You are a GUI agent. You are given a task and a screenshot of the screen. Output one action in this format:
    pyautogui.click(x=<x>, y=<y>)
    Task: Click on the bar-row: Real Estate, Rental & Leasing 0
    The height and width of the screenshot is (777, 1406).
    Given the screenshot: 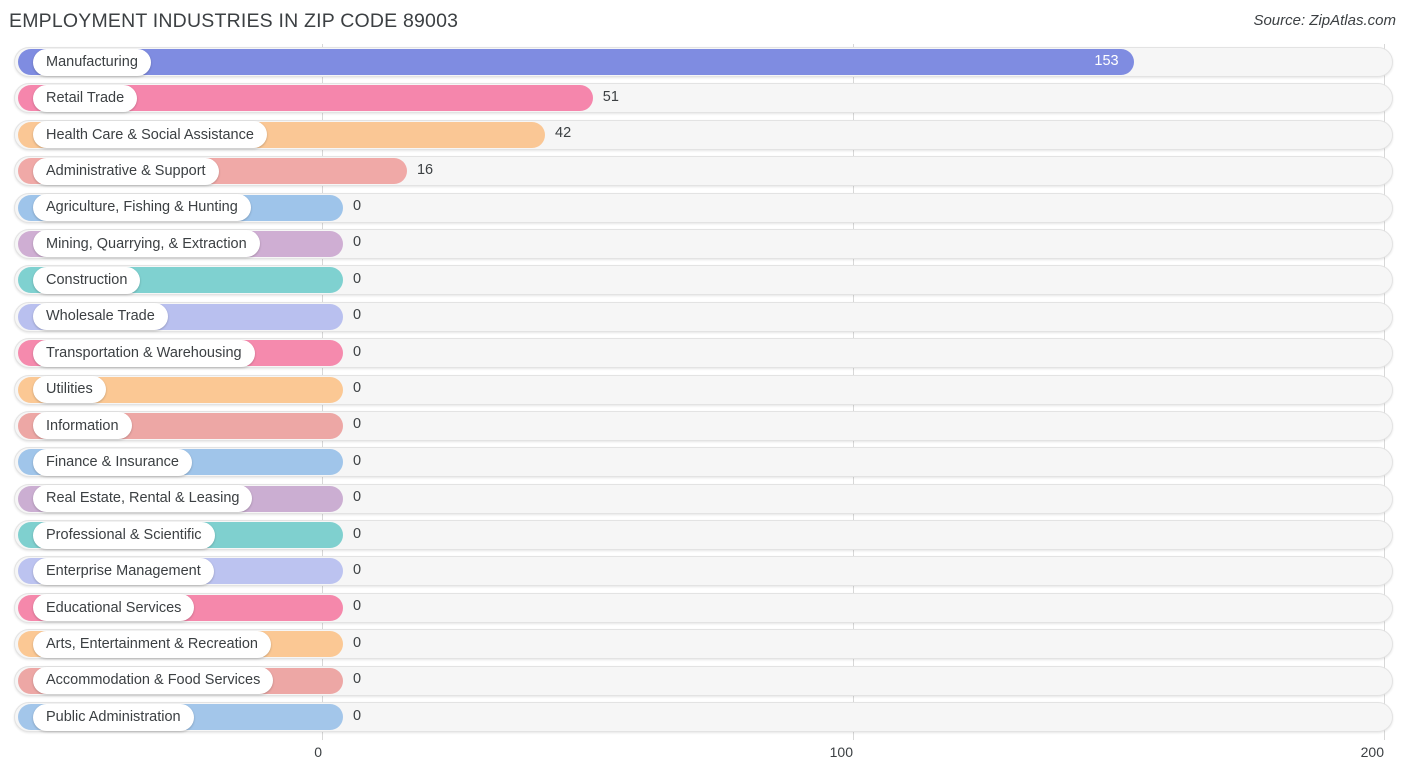 What is the action you would take?
    pyautogui.click(x=703, y=499)
    